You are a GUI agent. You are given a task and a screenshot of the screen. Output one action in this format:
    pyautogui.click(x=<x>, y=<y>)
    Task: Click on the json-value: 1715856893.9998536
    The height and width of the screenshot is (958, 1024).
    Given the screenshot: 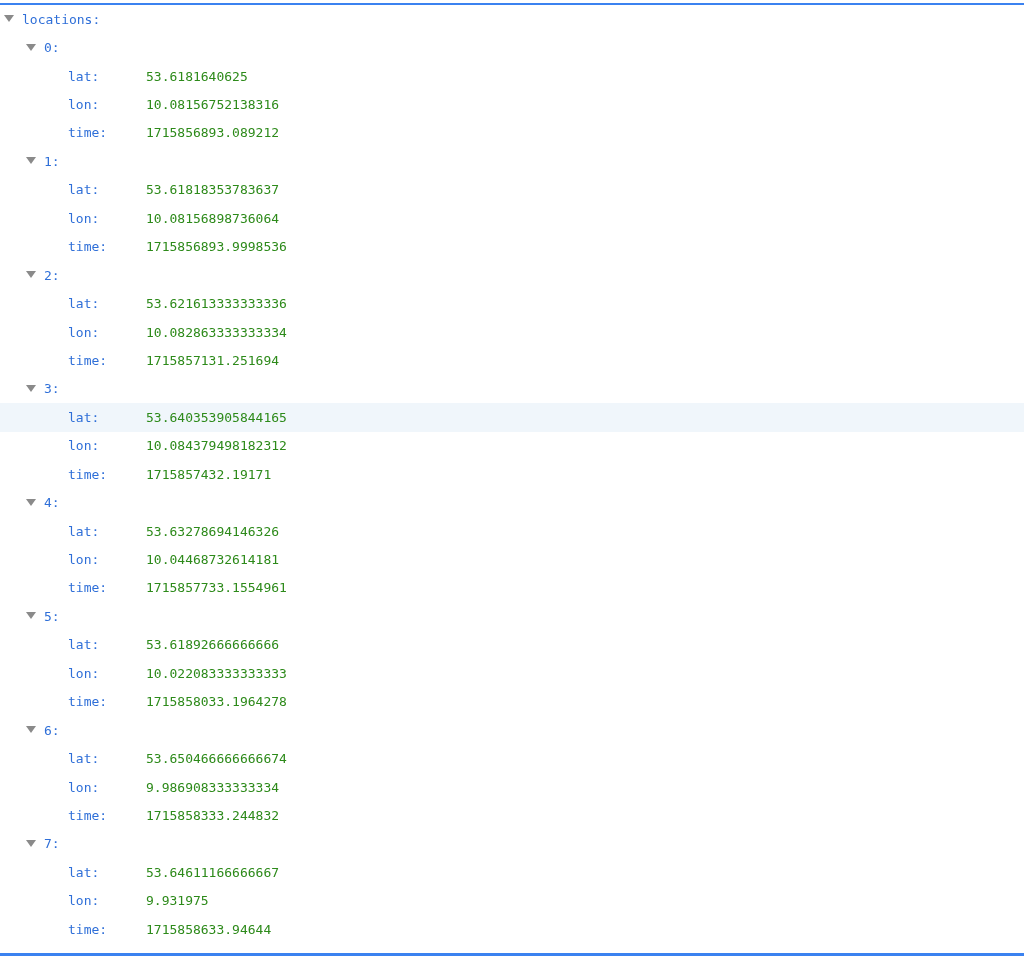 What is the action you would take?
    pyautogui.click(x=216, y=247)
    